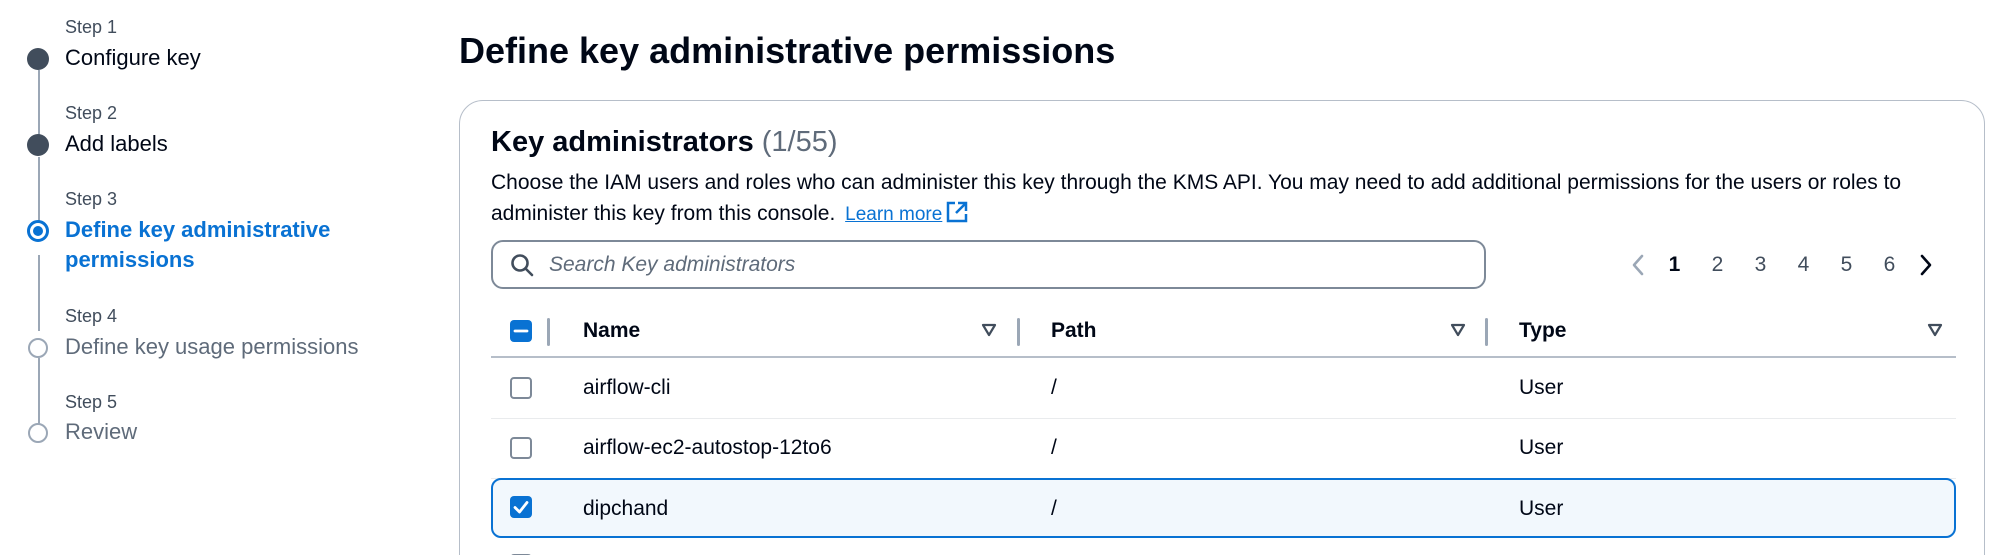  I want to click on step-3-number: Step 3, so click(91, 199).